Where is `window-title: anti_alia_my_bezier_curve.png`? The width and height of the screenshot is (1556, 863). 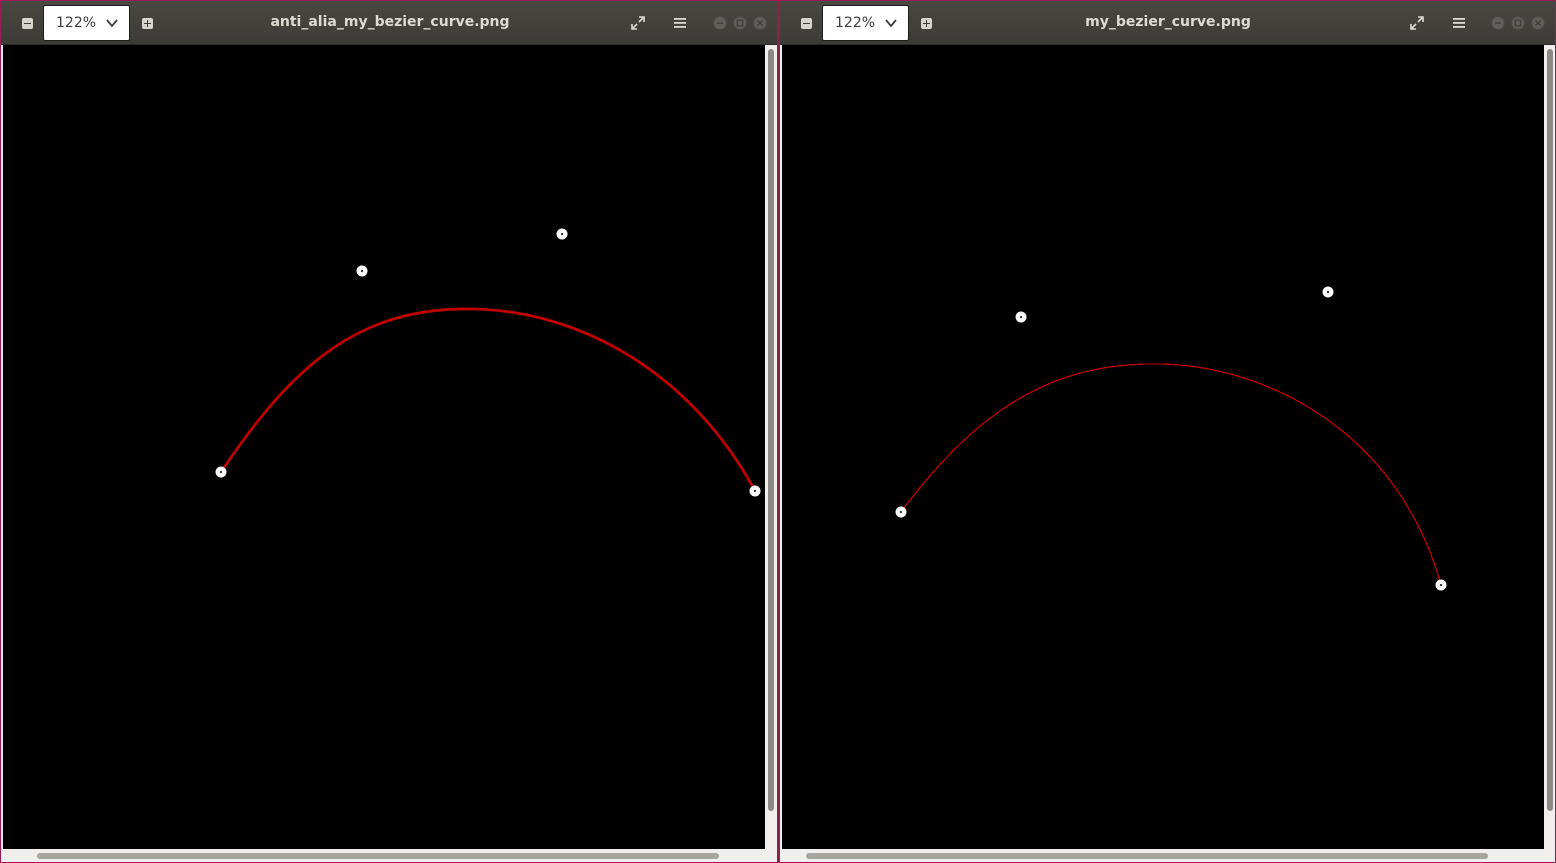
window-title: anti_alia_my_bezier_curve.png is located at coordinates (390, 22).